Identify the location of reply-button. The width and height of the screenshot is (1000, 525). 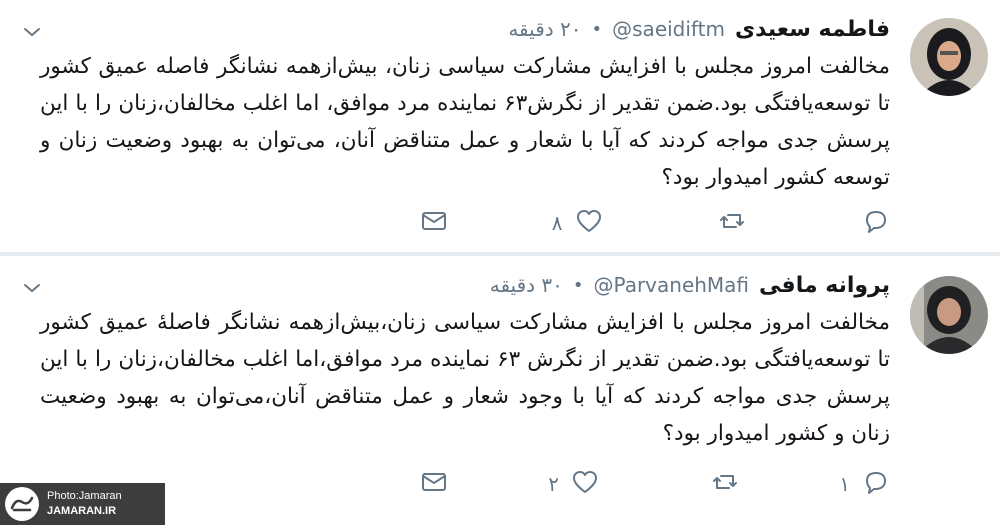
(870, 223).